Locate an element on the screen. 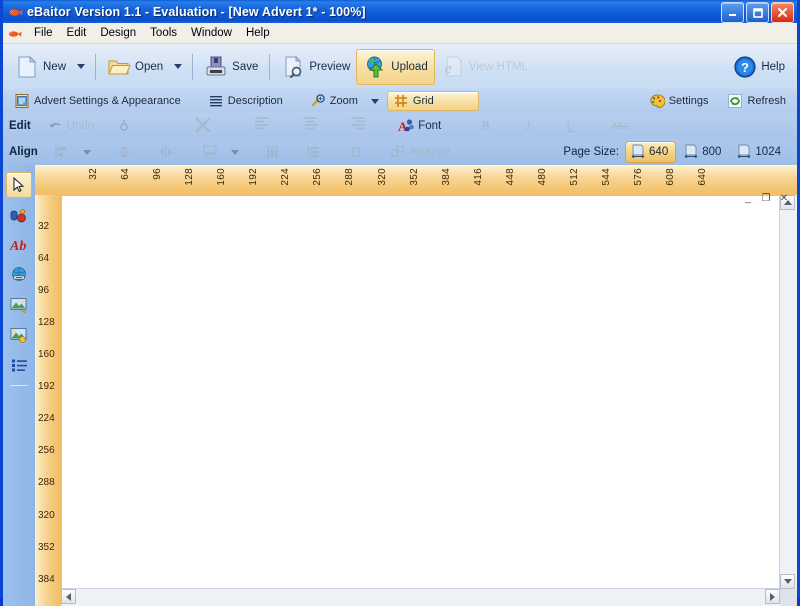  maximize-button is located at coordinates (757, 12).